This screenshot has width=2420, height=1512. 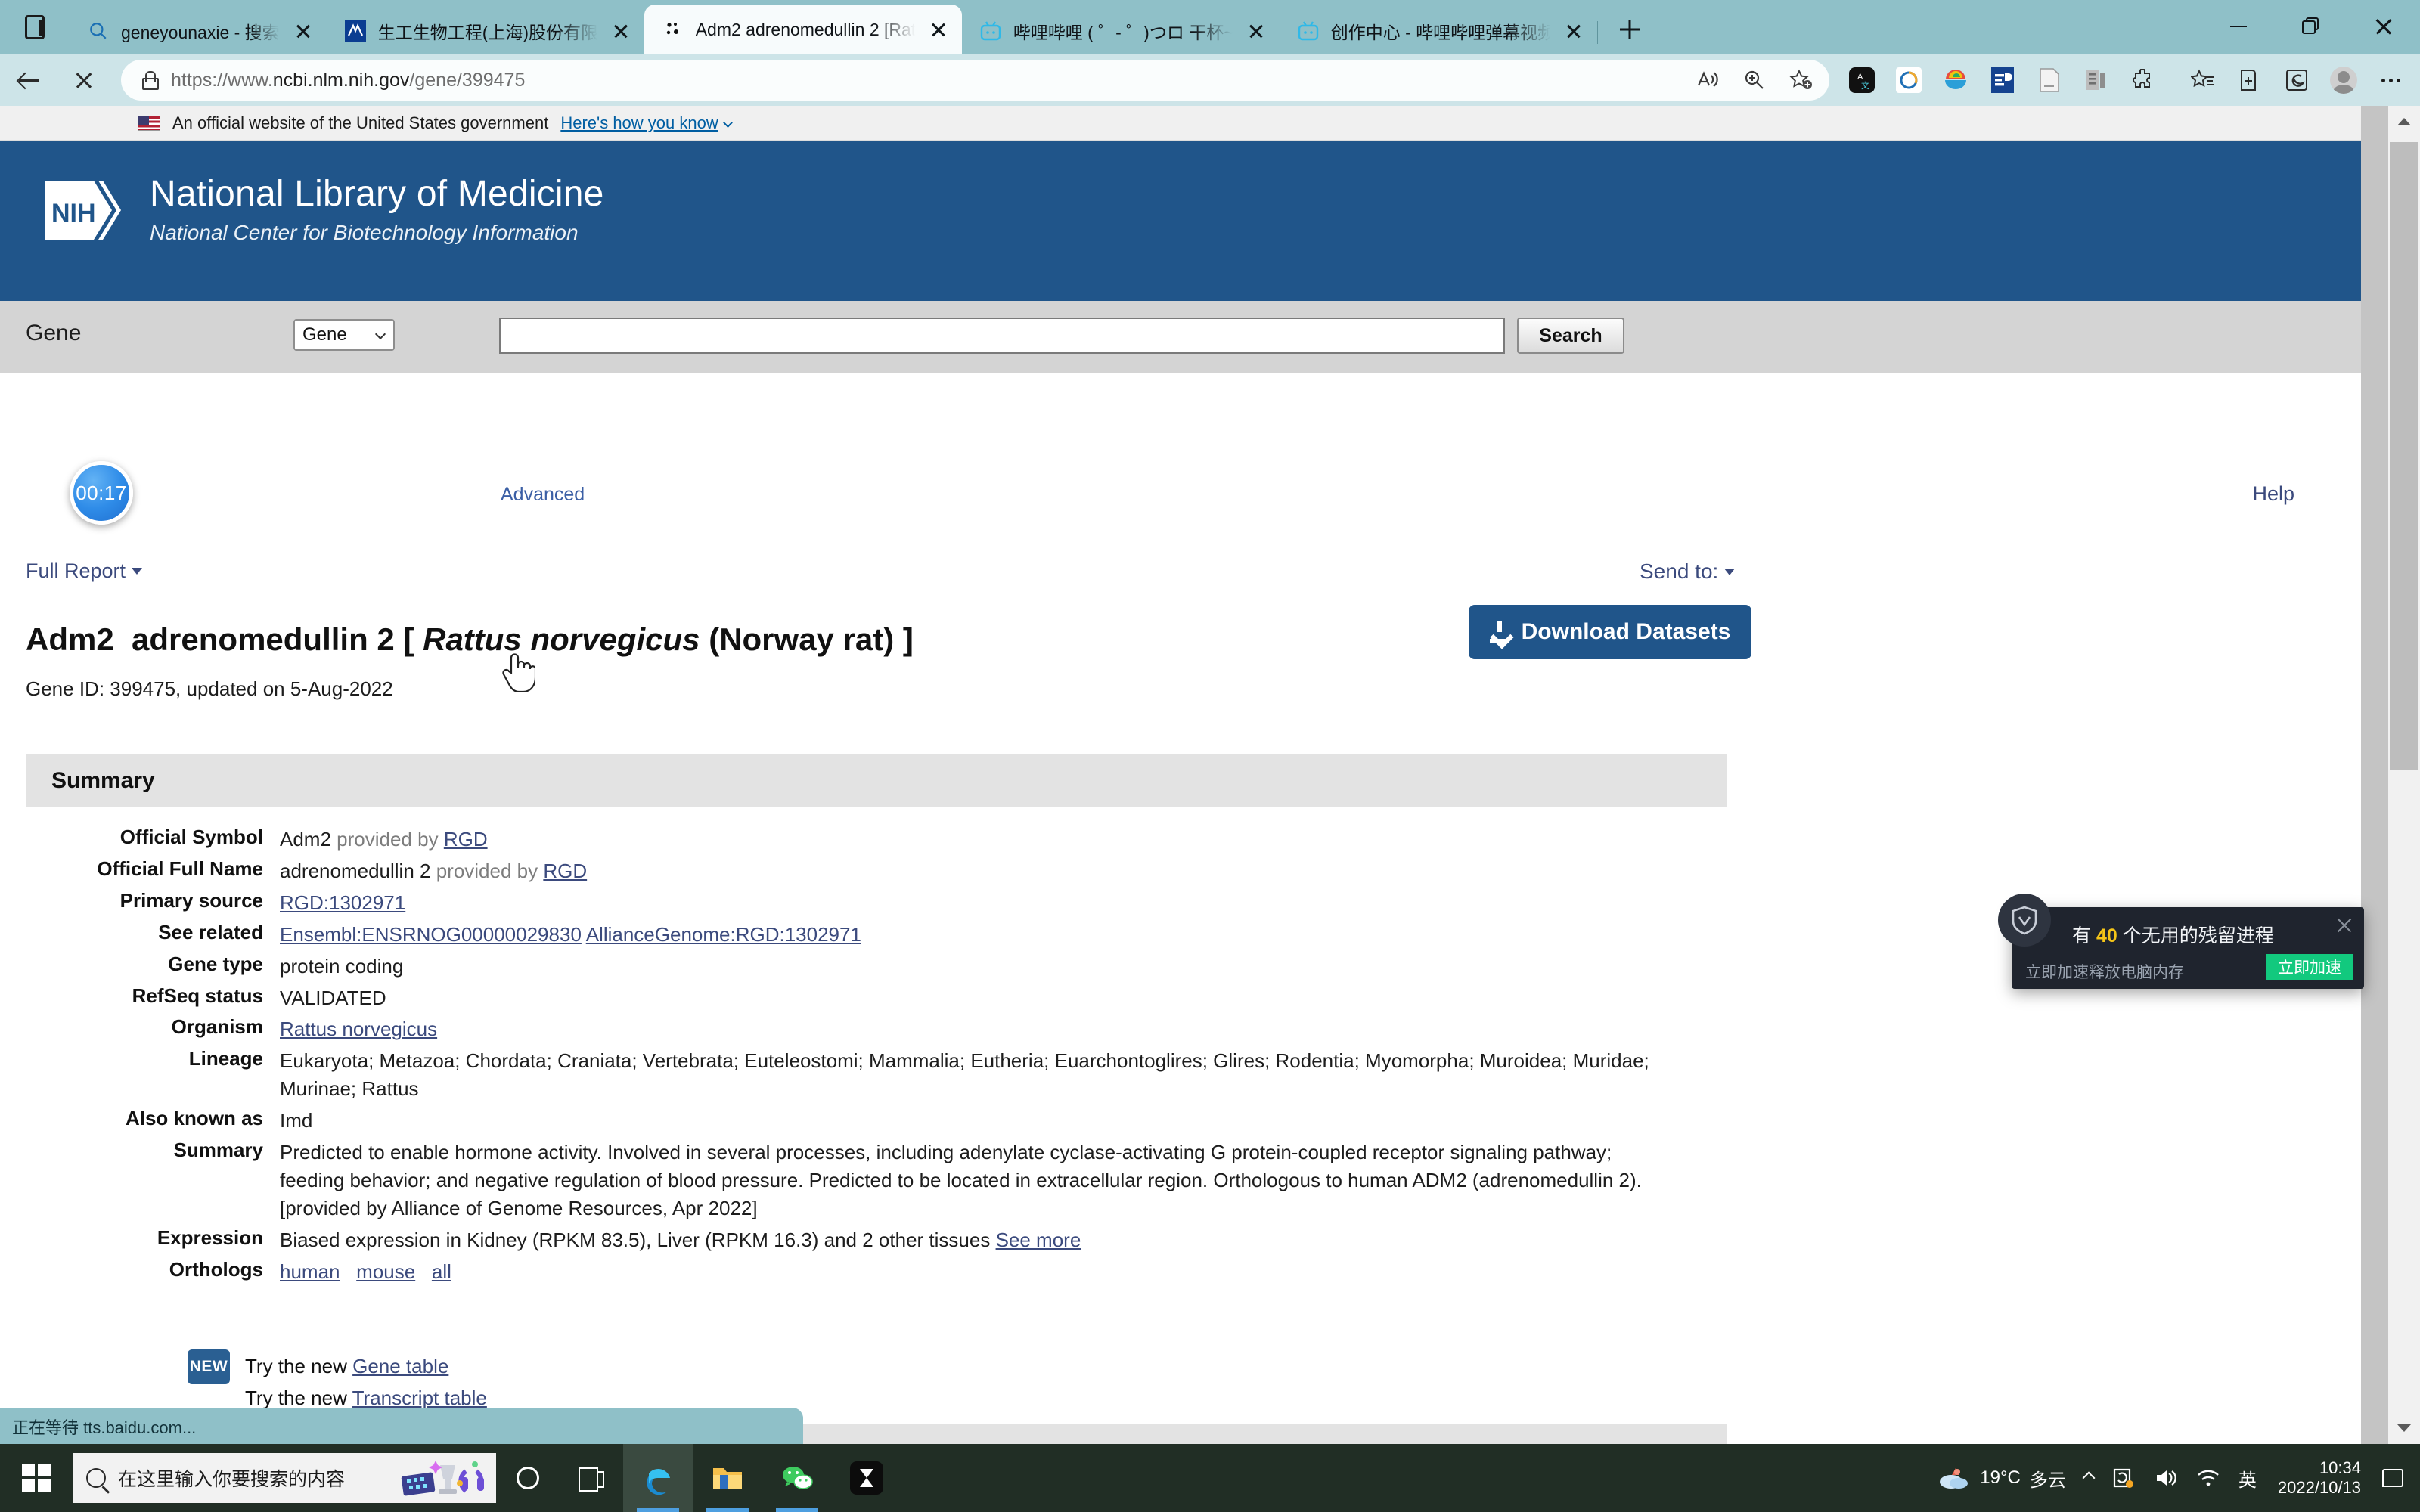 I want to click on help-link: Help, so click(x=2273, y=494).